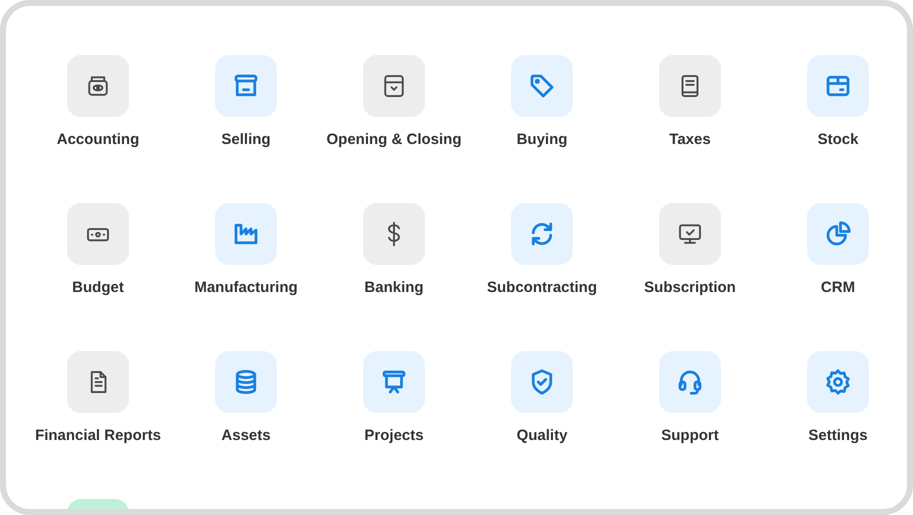  Describe the element at coordinates (838, 287) in the screenshot. I see `module-label: CRM` at that location.